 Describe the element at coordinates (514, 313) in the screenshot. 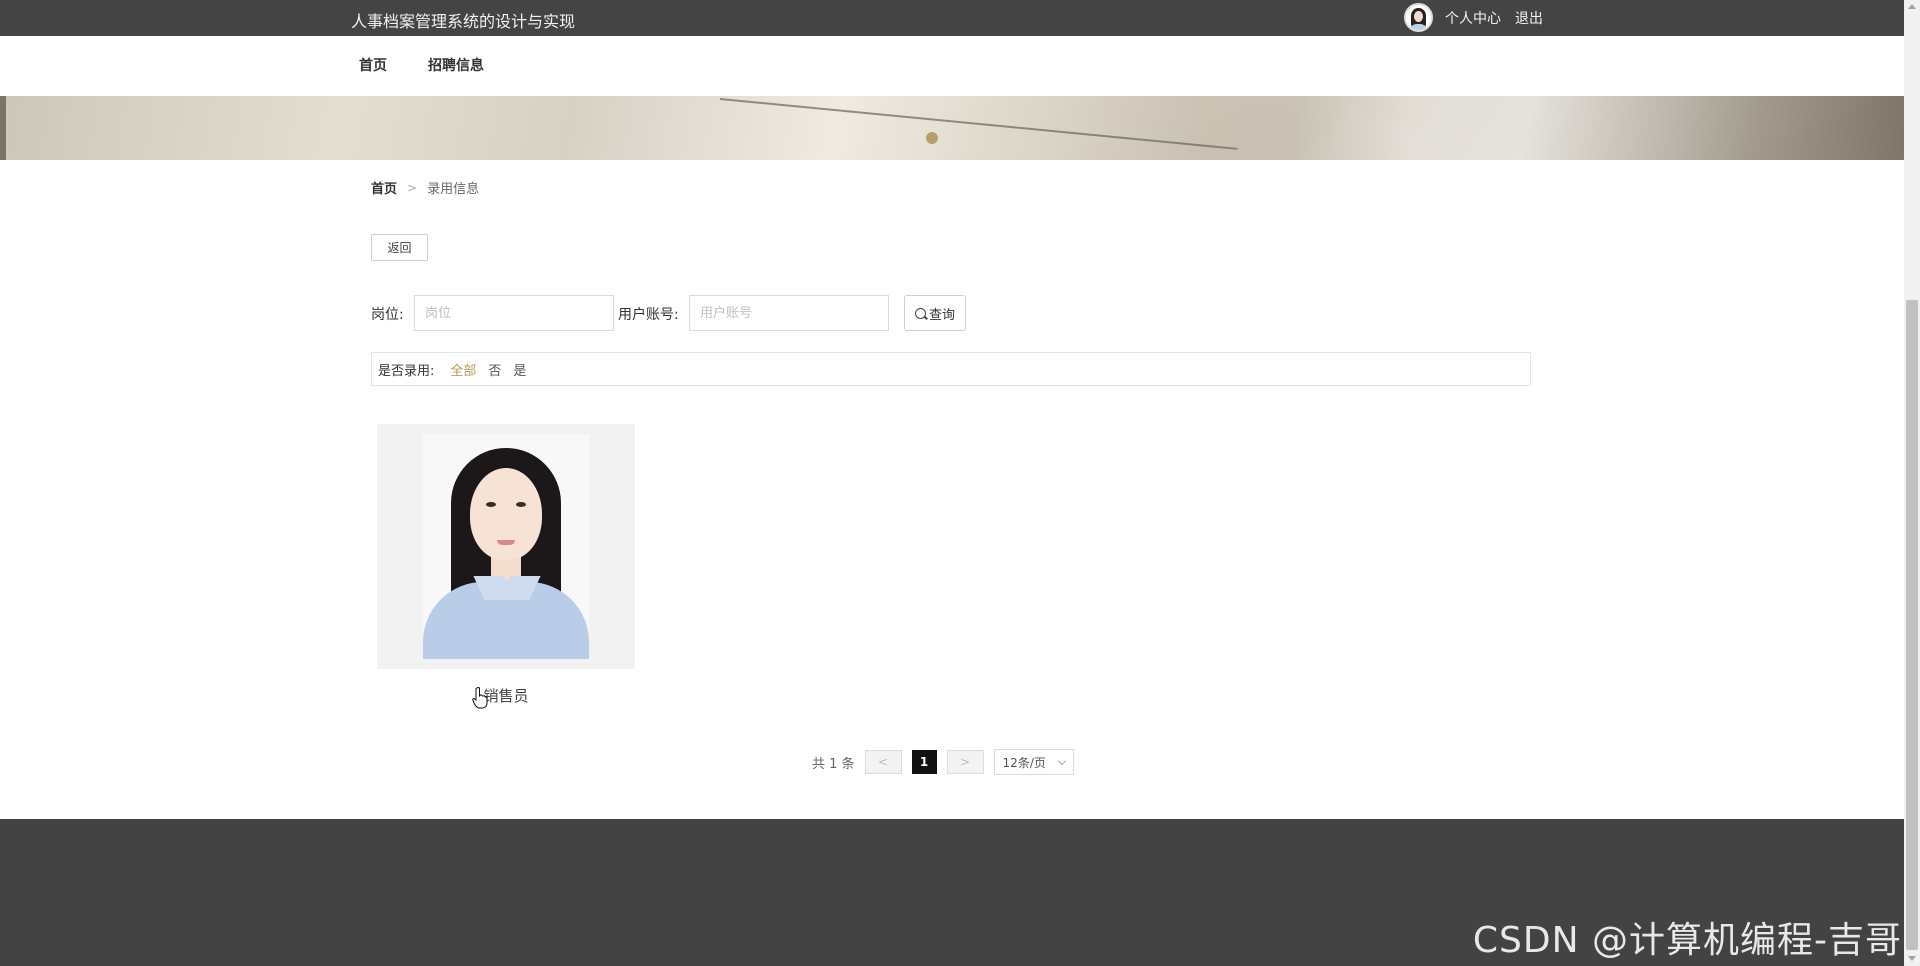

I see `position-input` at that location.